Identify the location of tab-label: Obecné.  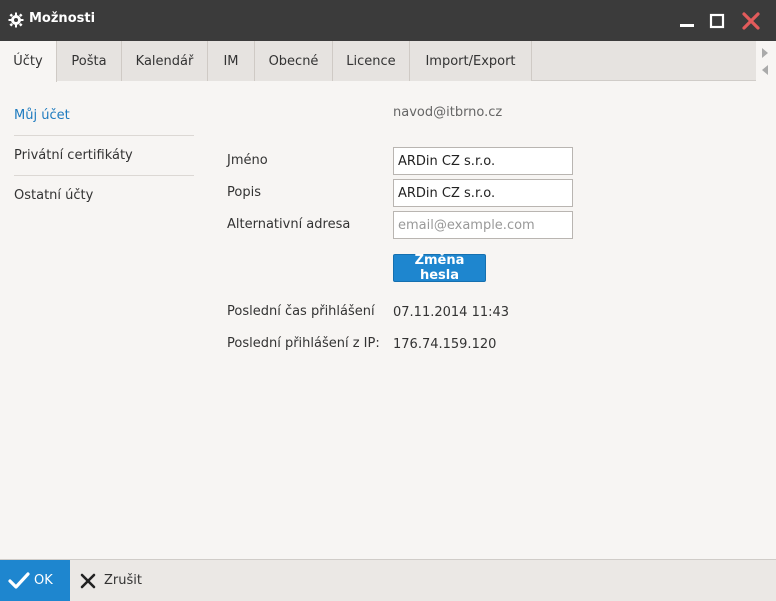
(293, 61).